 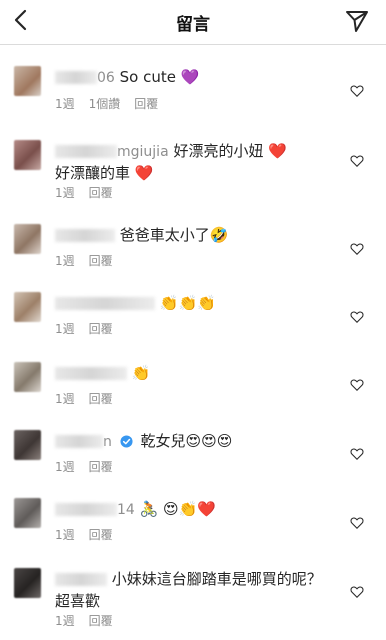 What do you see at coordinates (104, 173) in the screenshot?
I see `comment-text-line2: 好漂釀的車 ❤️` at bounding box center [104, 173].